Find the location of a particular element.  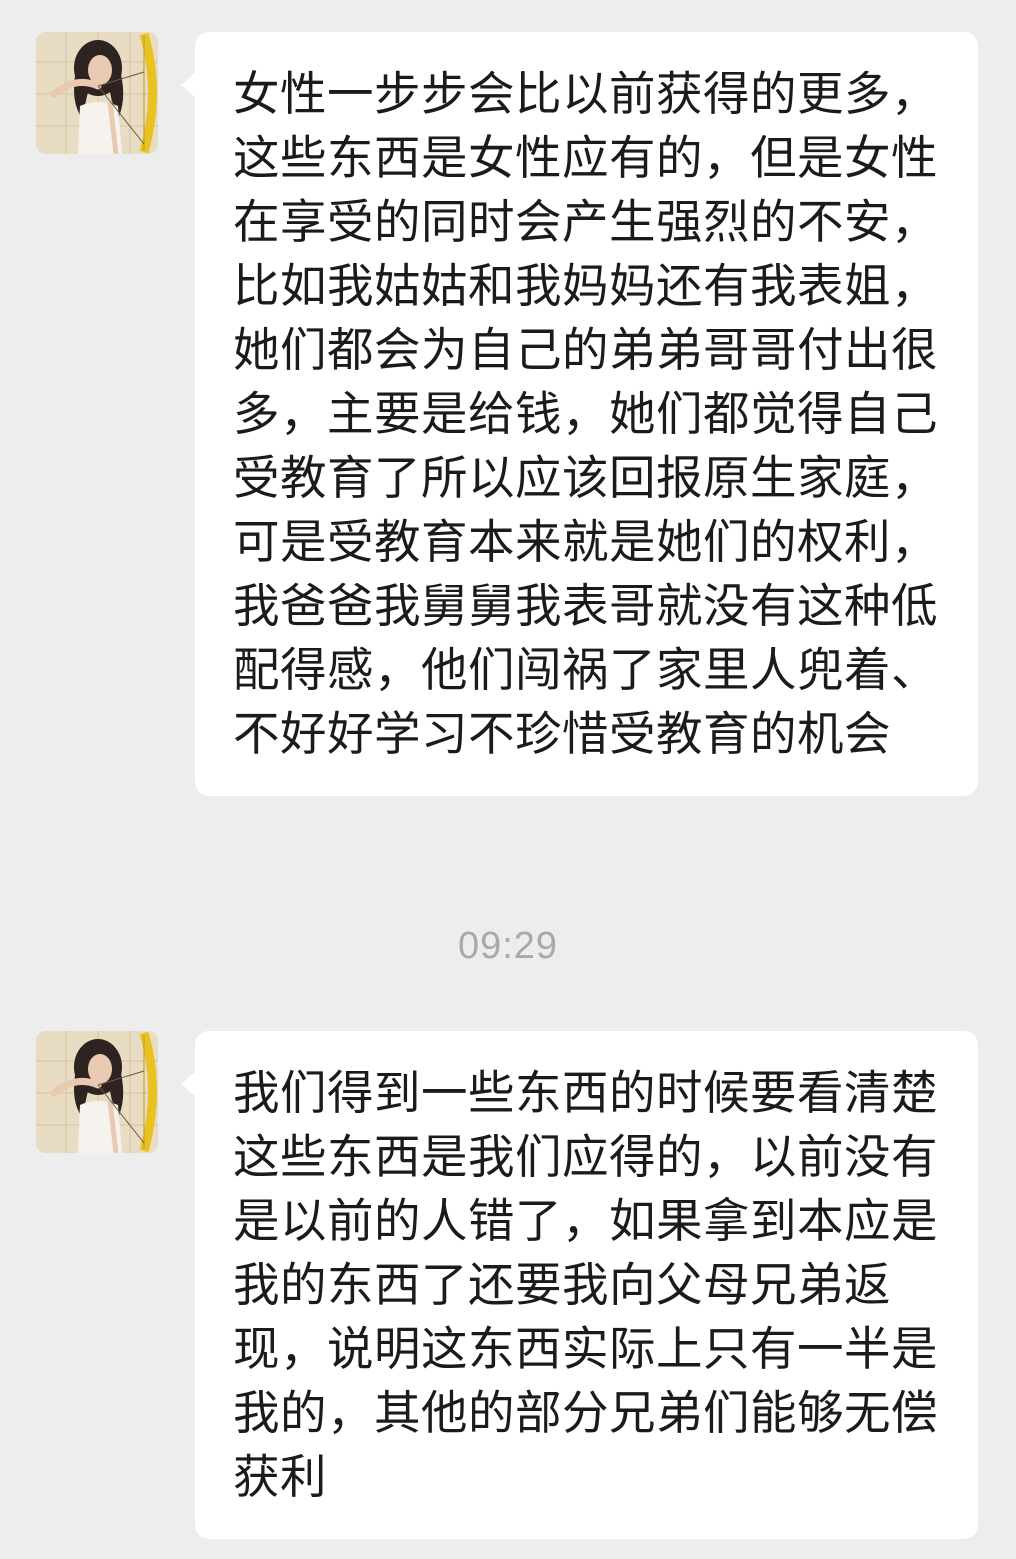

timestamp: 09:29 is located at coordinates (508, 946).